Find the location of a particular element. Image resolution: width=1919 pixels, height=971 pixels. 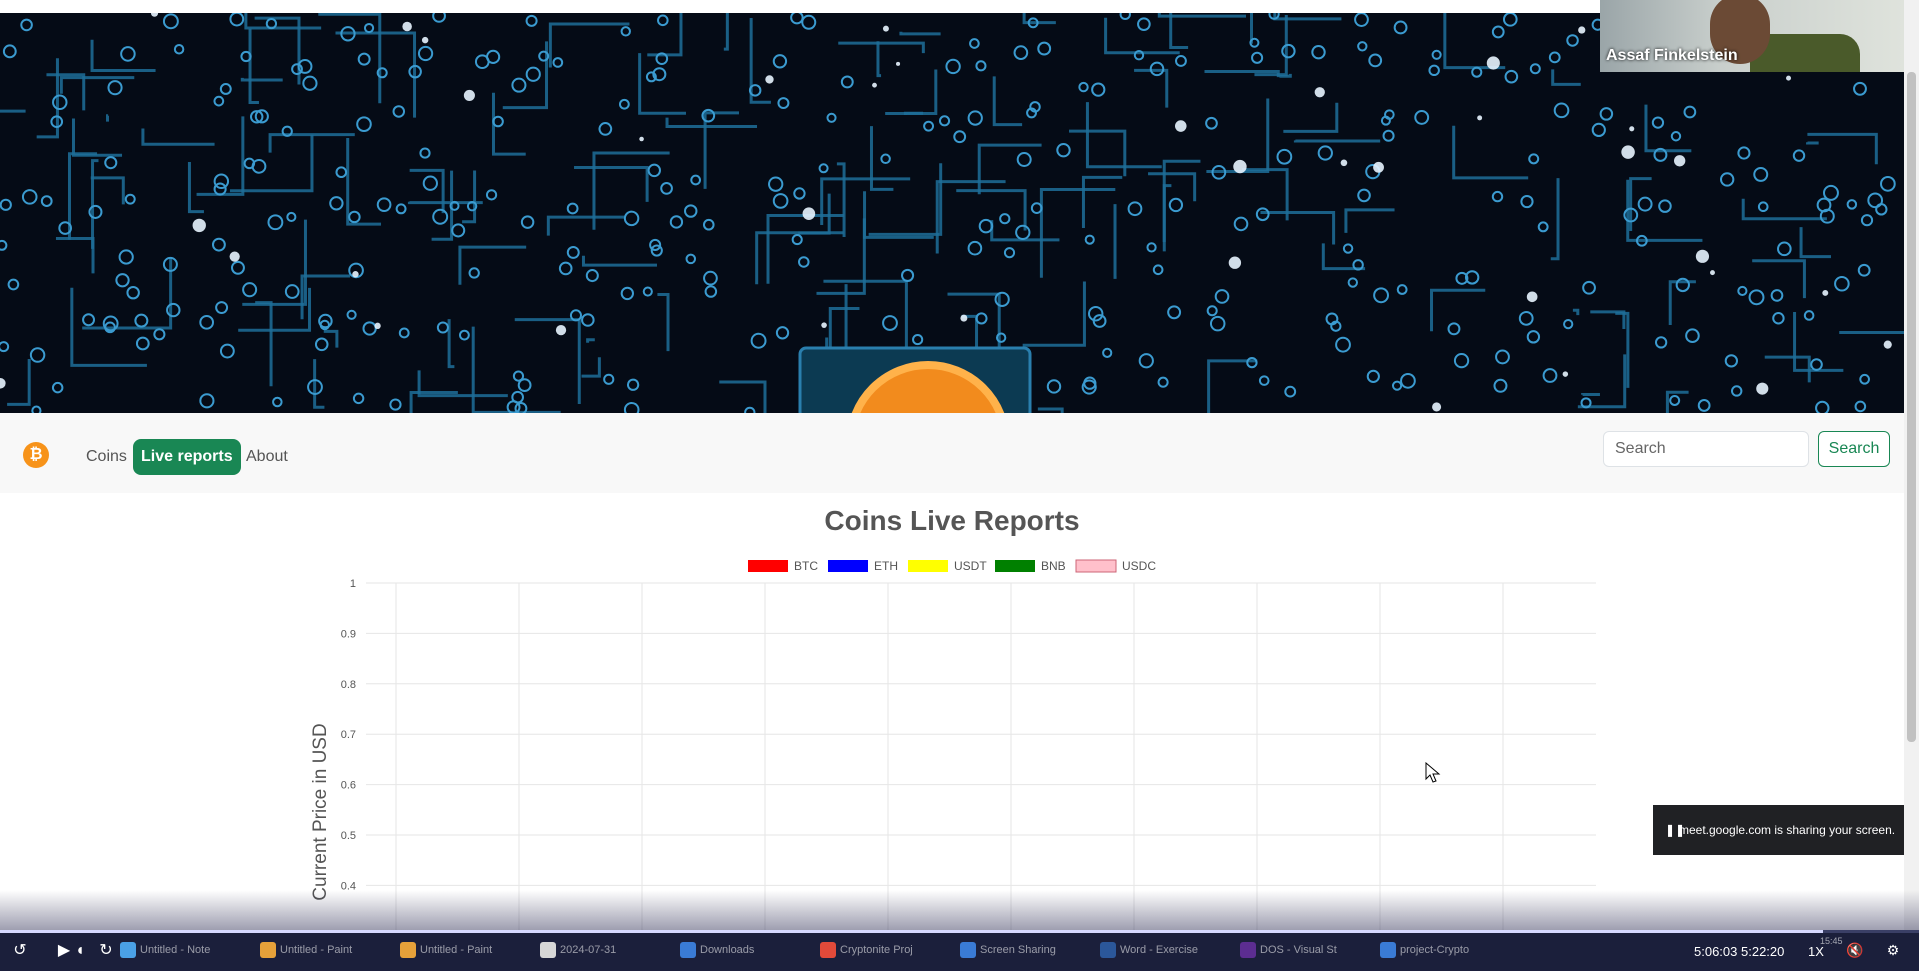

rewind-15-icon: ↺ is located at coordinates (20, 951).